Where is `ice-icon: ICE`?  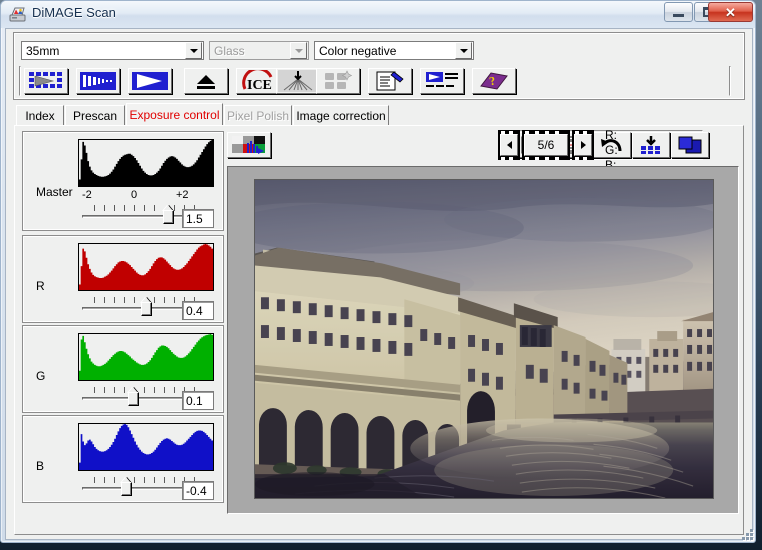 ice-icon: ICE is located at coordinates (257, 81).